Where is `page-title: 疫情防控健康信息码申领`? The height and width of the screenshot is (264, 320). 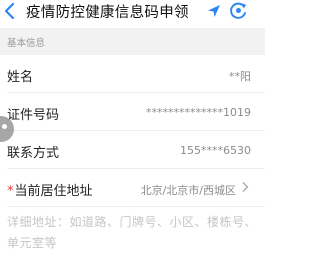 page-title: 疫情防控健康信息码申领 is located at coordinates (107, 13).